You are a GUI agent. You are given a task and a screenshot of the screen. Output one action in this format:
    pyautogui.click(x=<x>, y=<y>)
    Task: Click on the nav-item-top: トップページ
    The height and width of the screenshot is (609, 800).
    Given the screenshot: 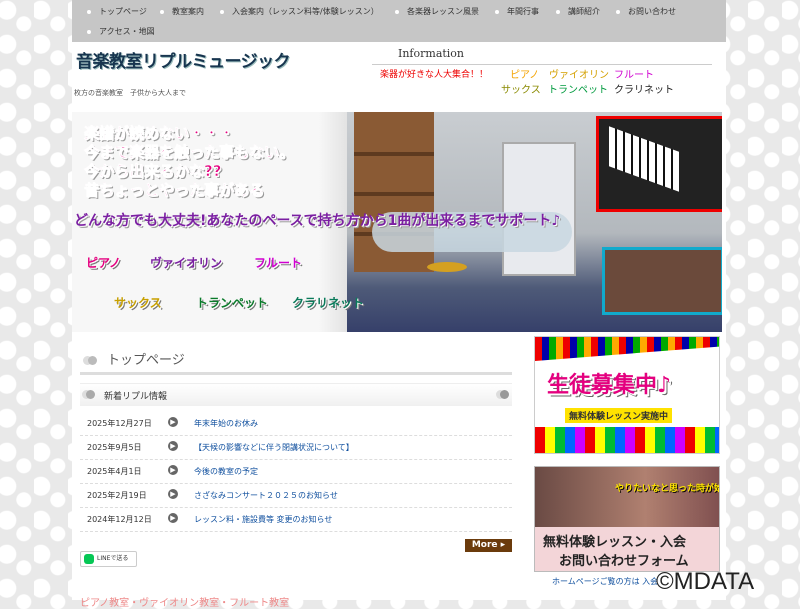 What is the action you would take?
    pyautogui.click(x=117, y=11)
    